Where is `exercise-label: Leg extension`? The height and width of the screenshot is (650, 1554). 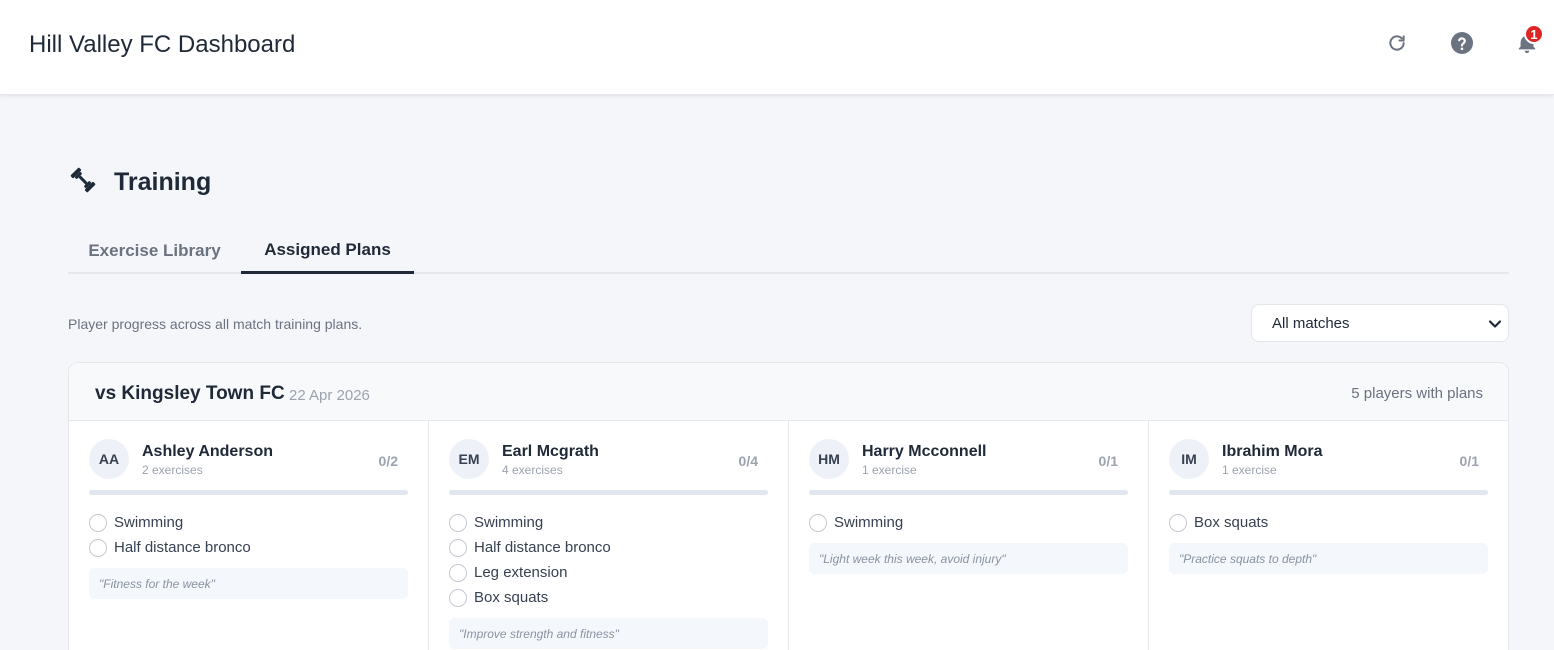
exercise-label: Leg extension is located at coordinates (521, 572).